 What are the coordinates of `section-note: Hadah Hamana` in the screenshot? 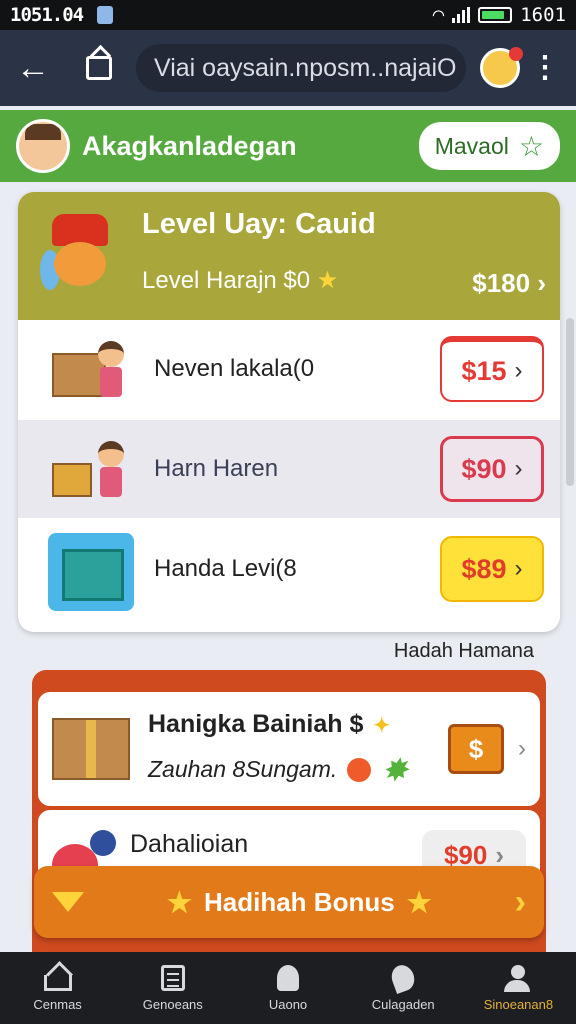 It's located at (463, 651).